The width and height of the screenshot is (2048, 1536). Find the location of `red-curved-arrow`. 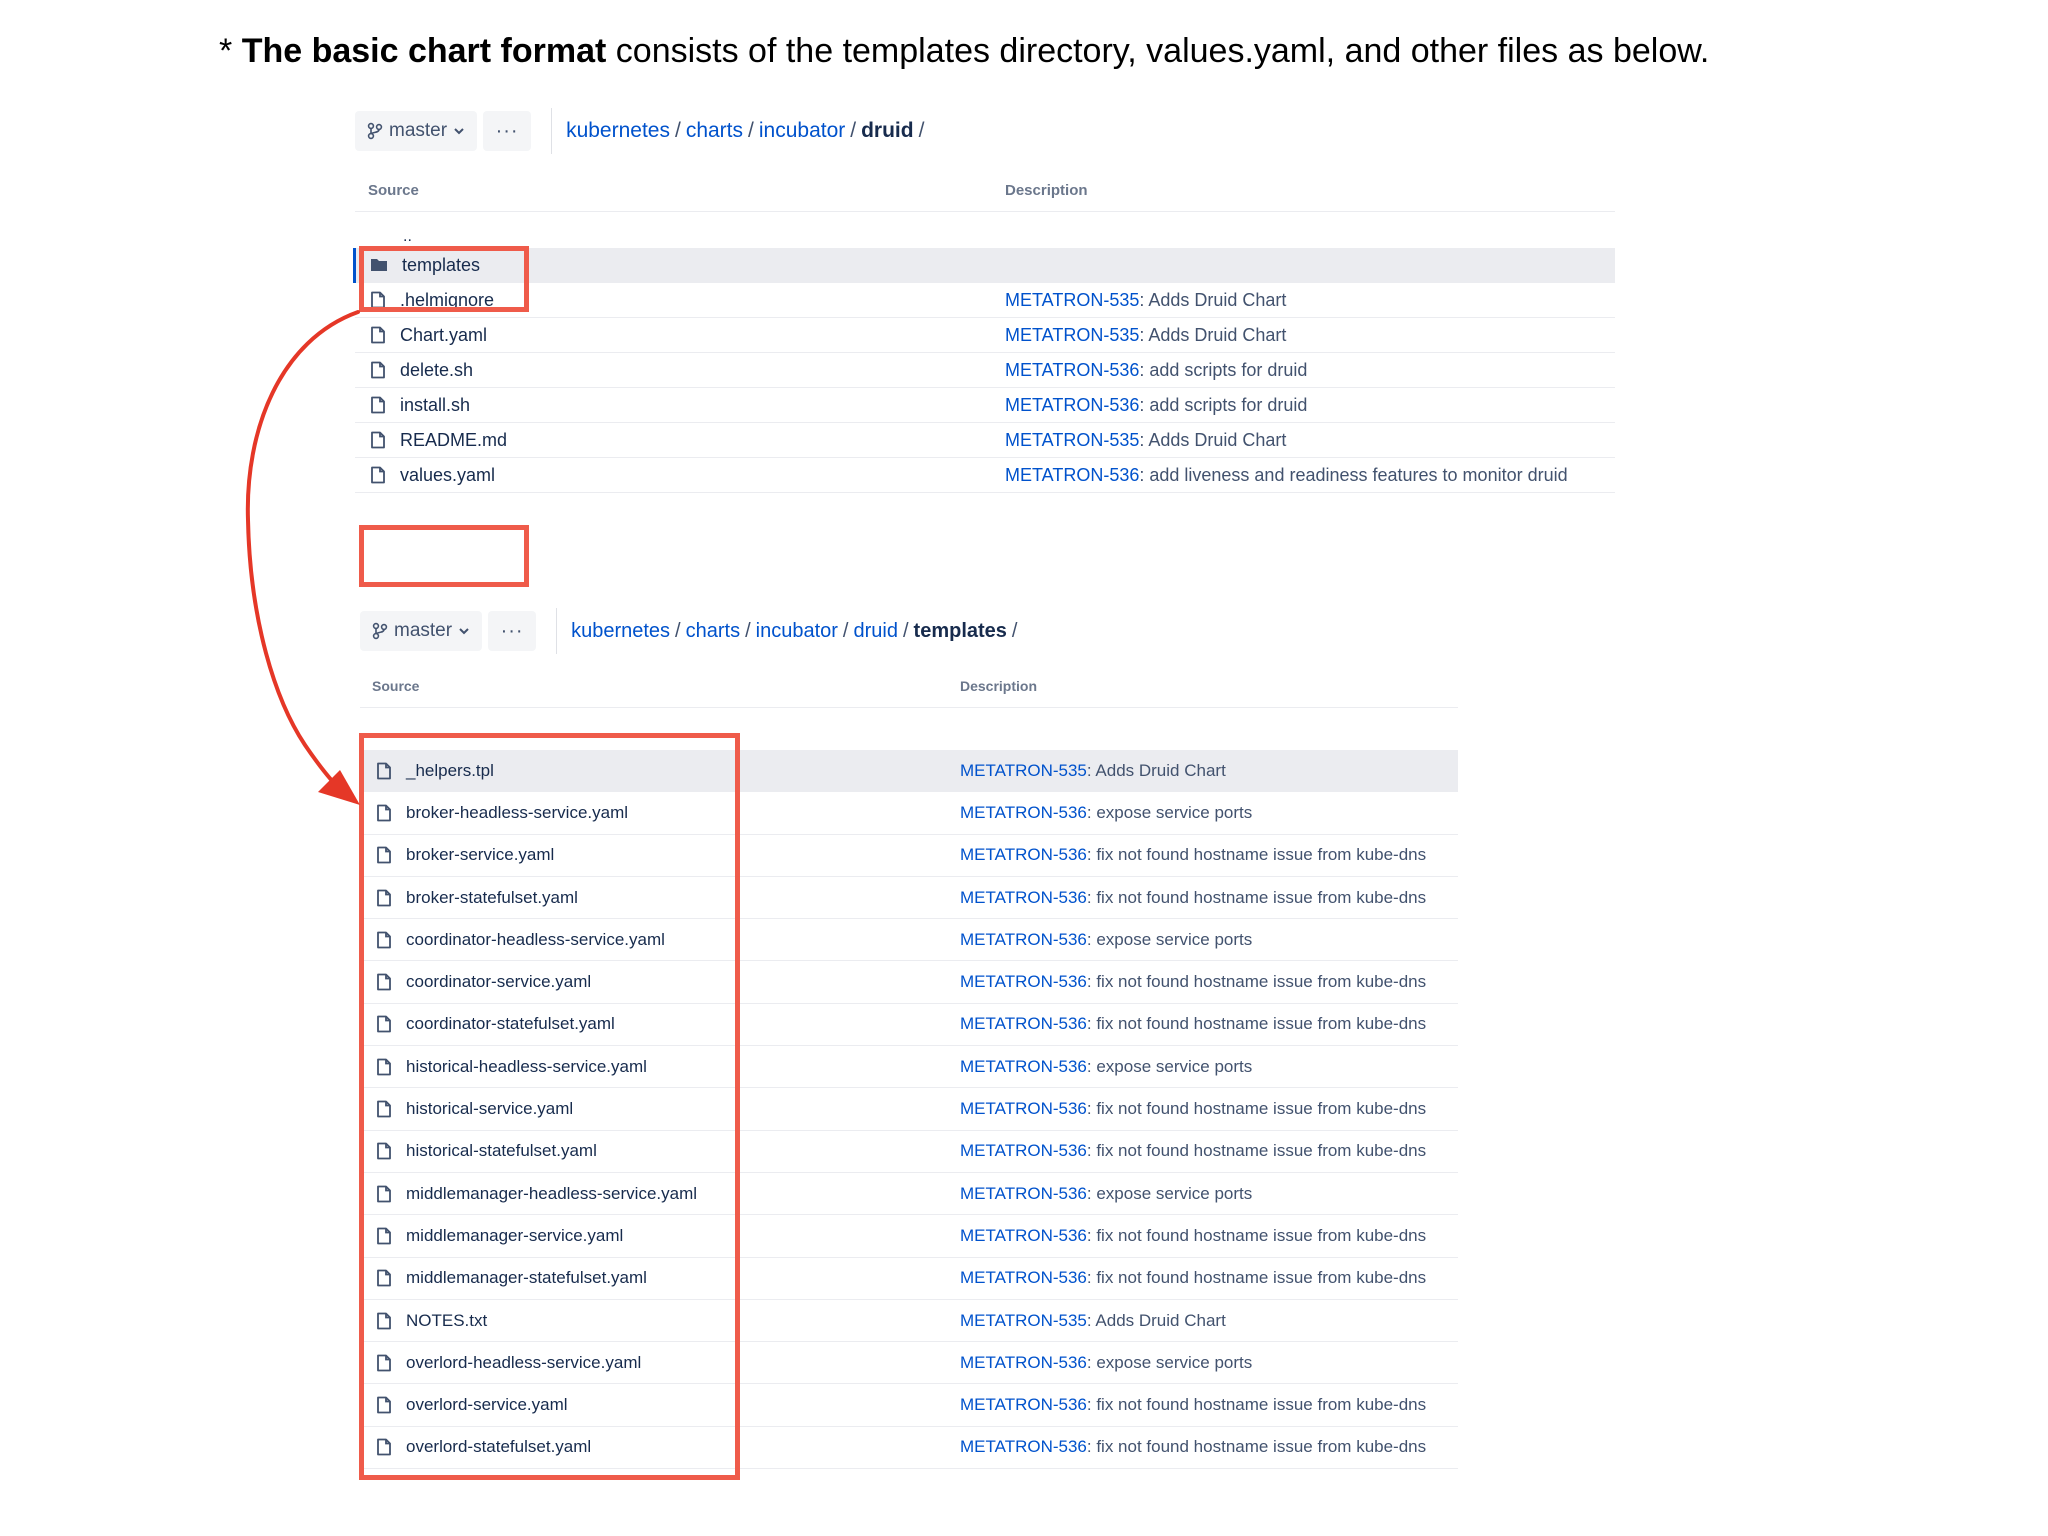

red-curved-arrow is located at coordinates (302, 557).